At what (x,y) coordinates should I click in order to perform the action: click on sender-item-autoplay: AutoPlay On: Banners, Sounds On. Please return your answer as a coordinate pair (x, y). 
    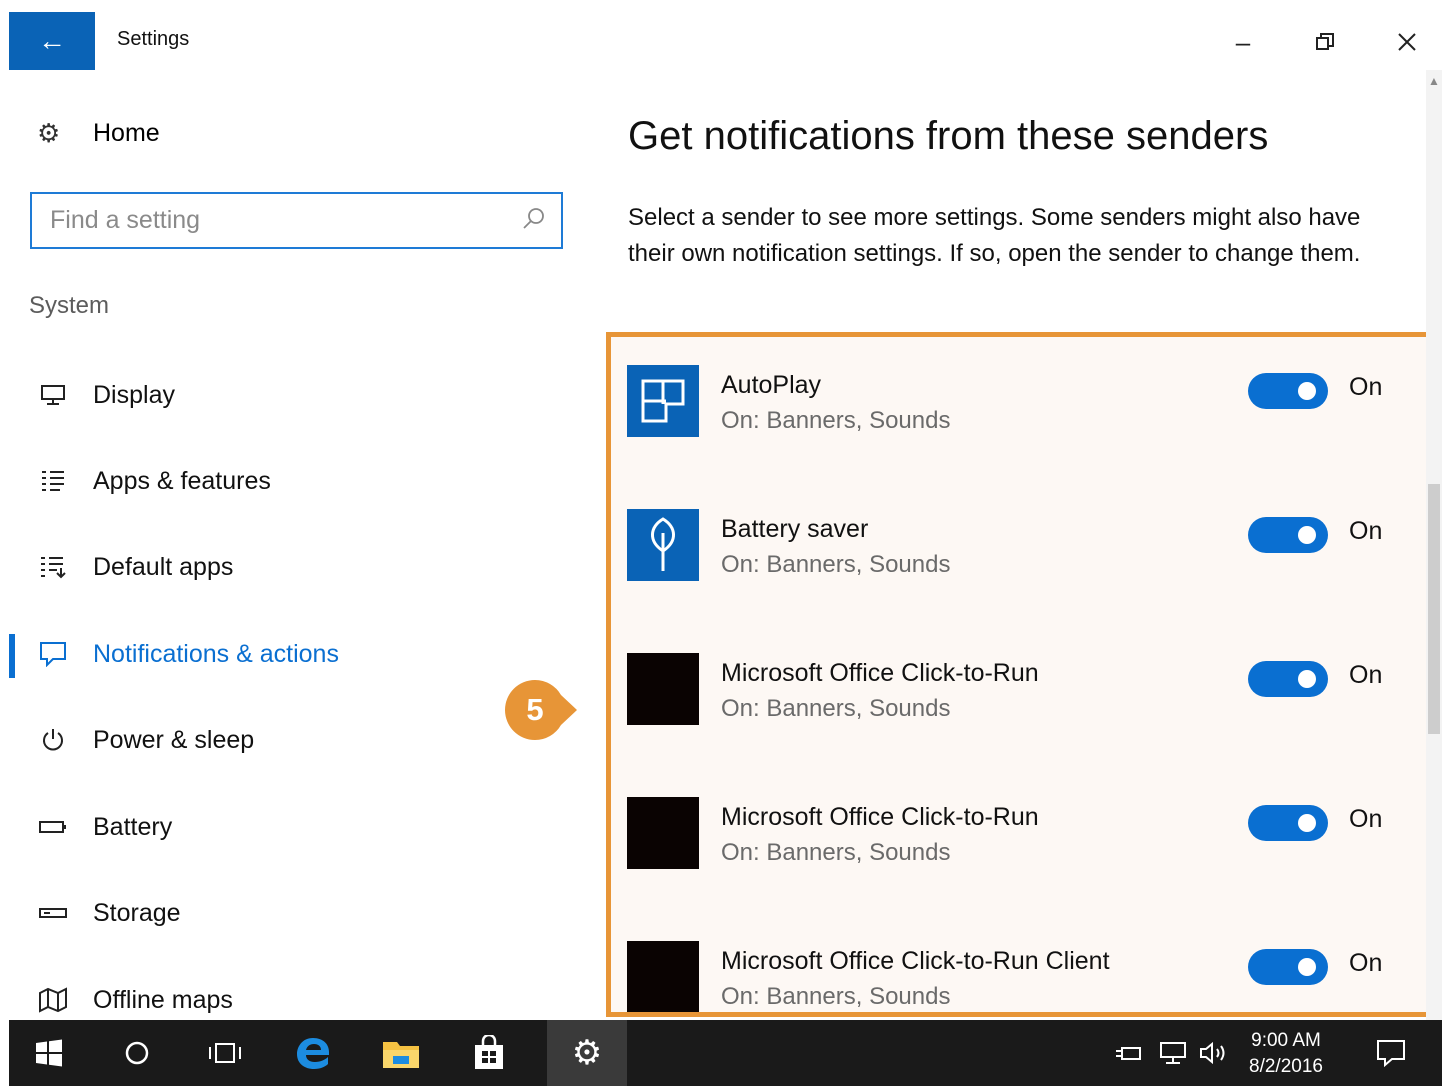
    Looking at the image, I should click on (1031, 419).